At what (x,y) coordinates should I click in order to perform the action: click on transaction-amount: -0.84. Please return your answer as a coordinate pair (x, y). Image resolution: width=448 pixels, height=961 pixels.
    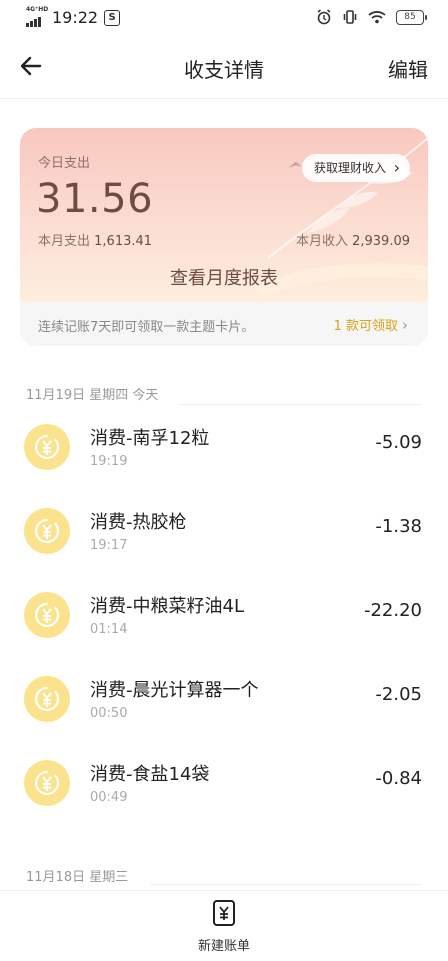
    Looking at the image, I should click on (398, 778).